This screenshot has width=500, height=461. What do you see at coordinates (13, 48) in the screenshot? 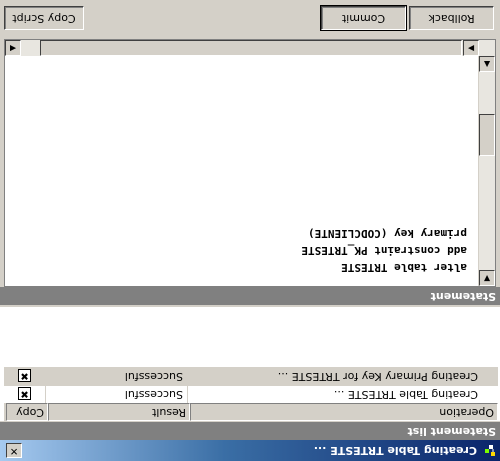
I see `scroll-left-icon: ◀` at bounding box center [13, 48].